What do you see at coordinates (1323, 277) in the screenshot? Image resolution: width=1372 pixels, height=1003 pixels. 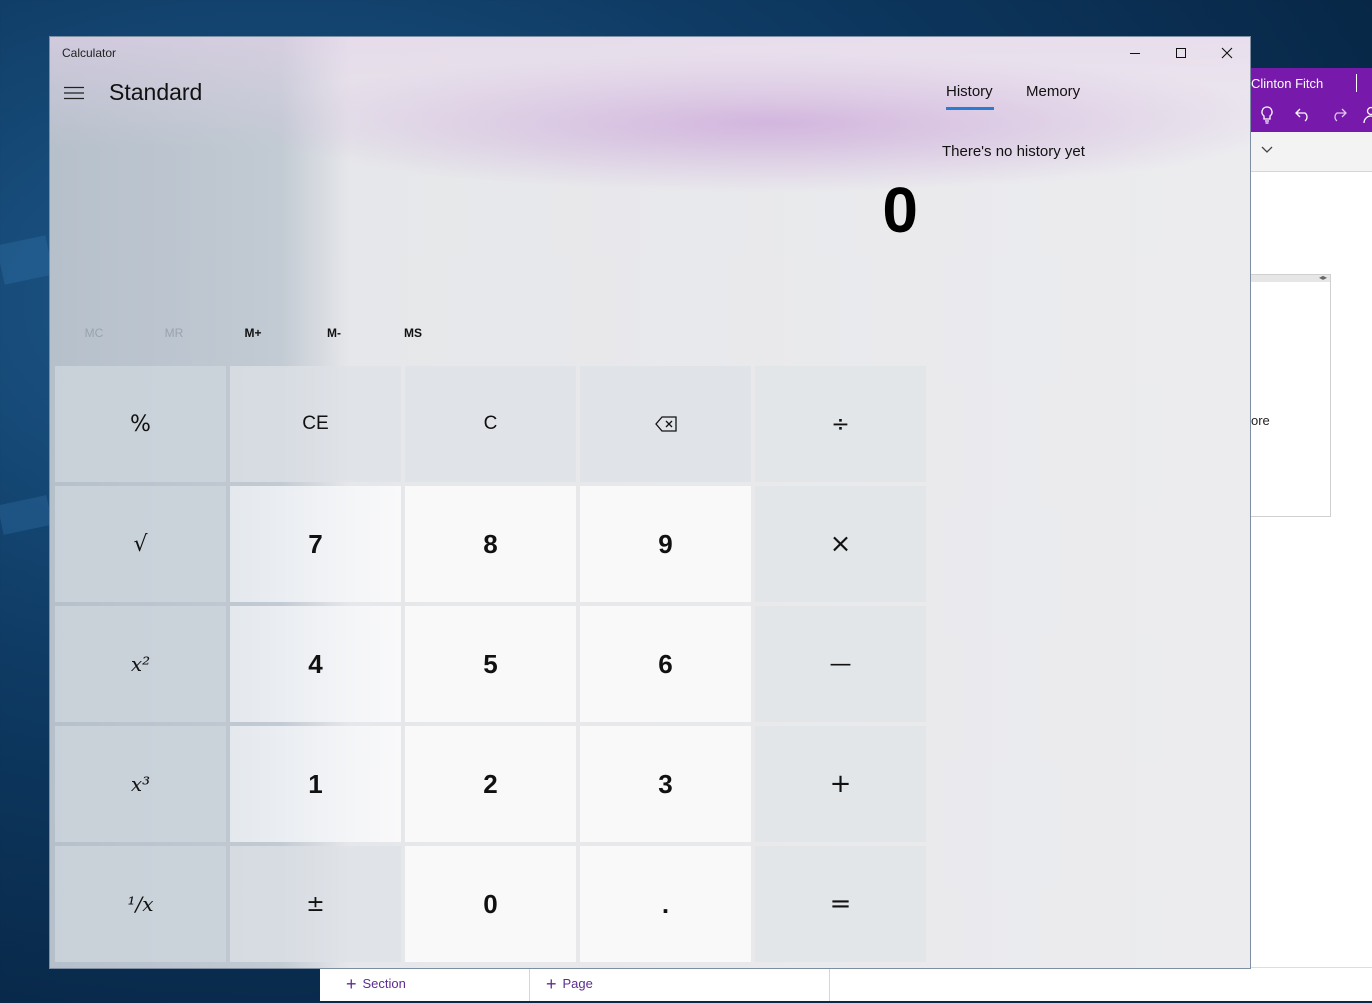 I see `scroll-arrows-icon: ◂▸` at bounding box center [1323, 277].